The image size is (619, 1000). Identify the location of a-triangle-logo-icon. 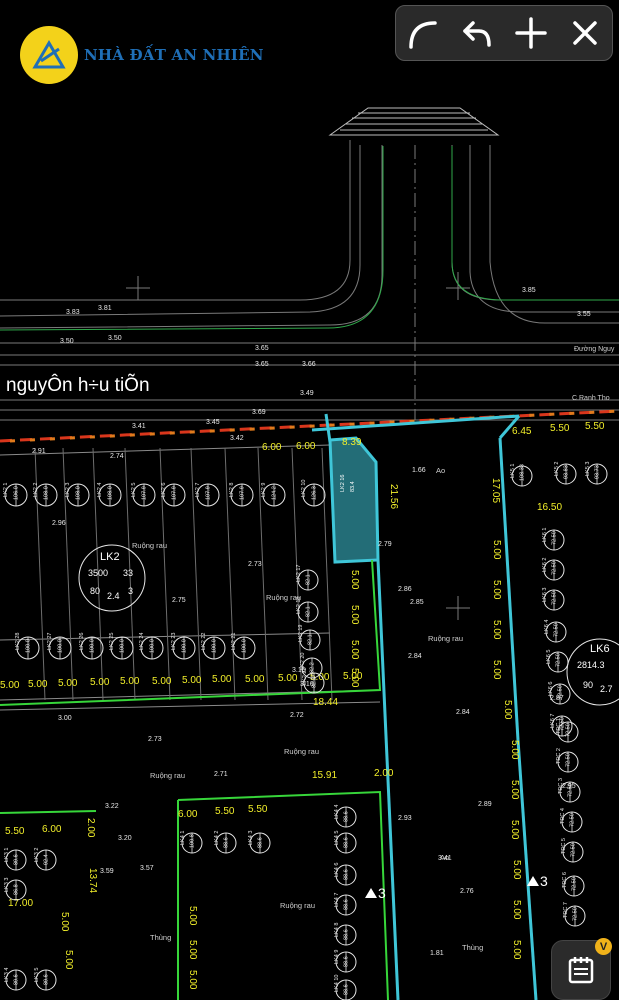
(49, 55).